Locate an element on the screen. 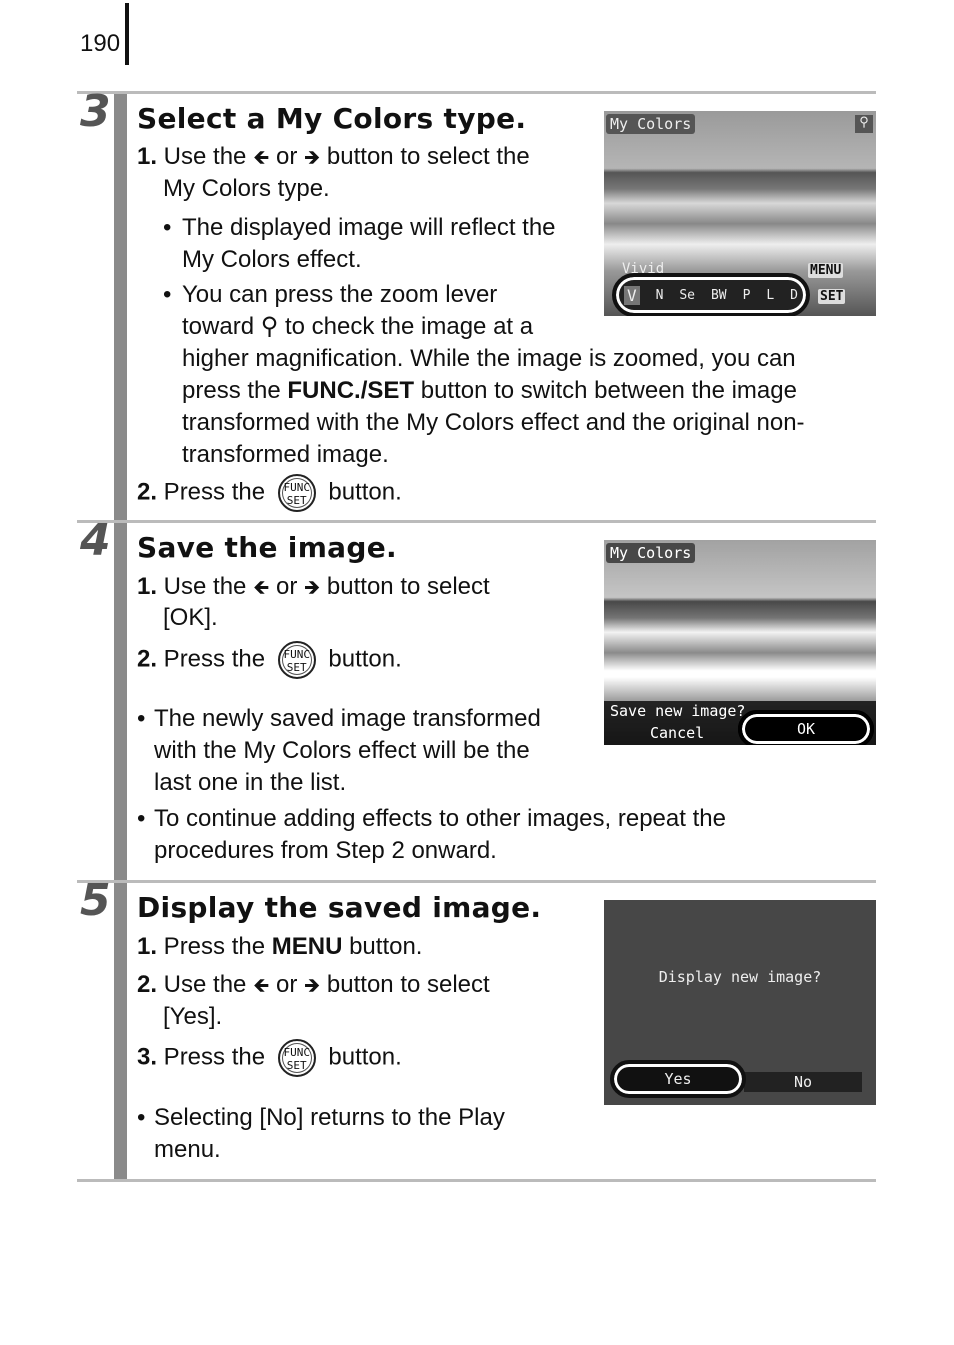 The width and height of the screenshot is (954, 1345). bullet-line: The displayed image will reflect the is located at coordinates (369, 227).